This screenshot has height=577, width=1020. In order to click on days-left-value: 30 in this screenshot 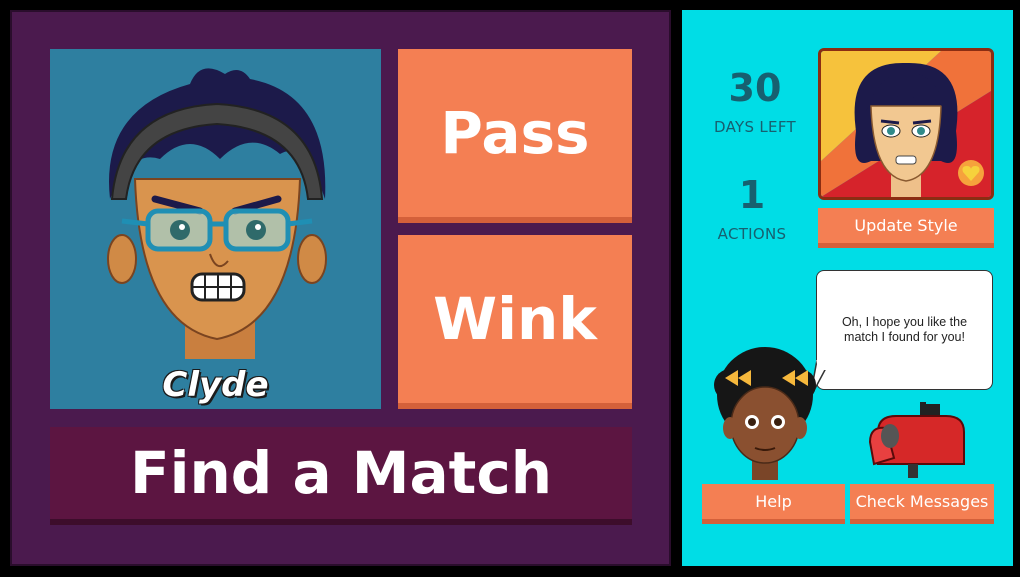, I will do `click(755, 88)`.